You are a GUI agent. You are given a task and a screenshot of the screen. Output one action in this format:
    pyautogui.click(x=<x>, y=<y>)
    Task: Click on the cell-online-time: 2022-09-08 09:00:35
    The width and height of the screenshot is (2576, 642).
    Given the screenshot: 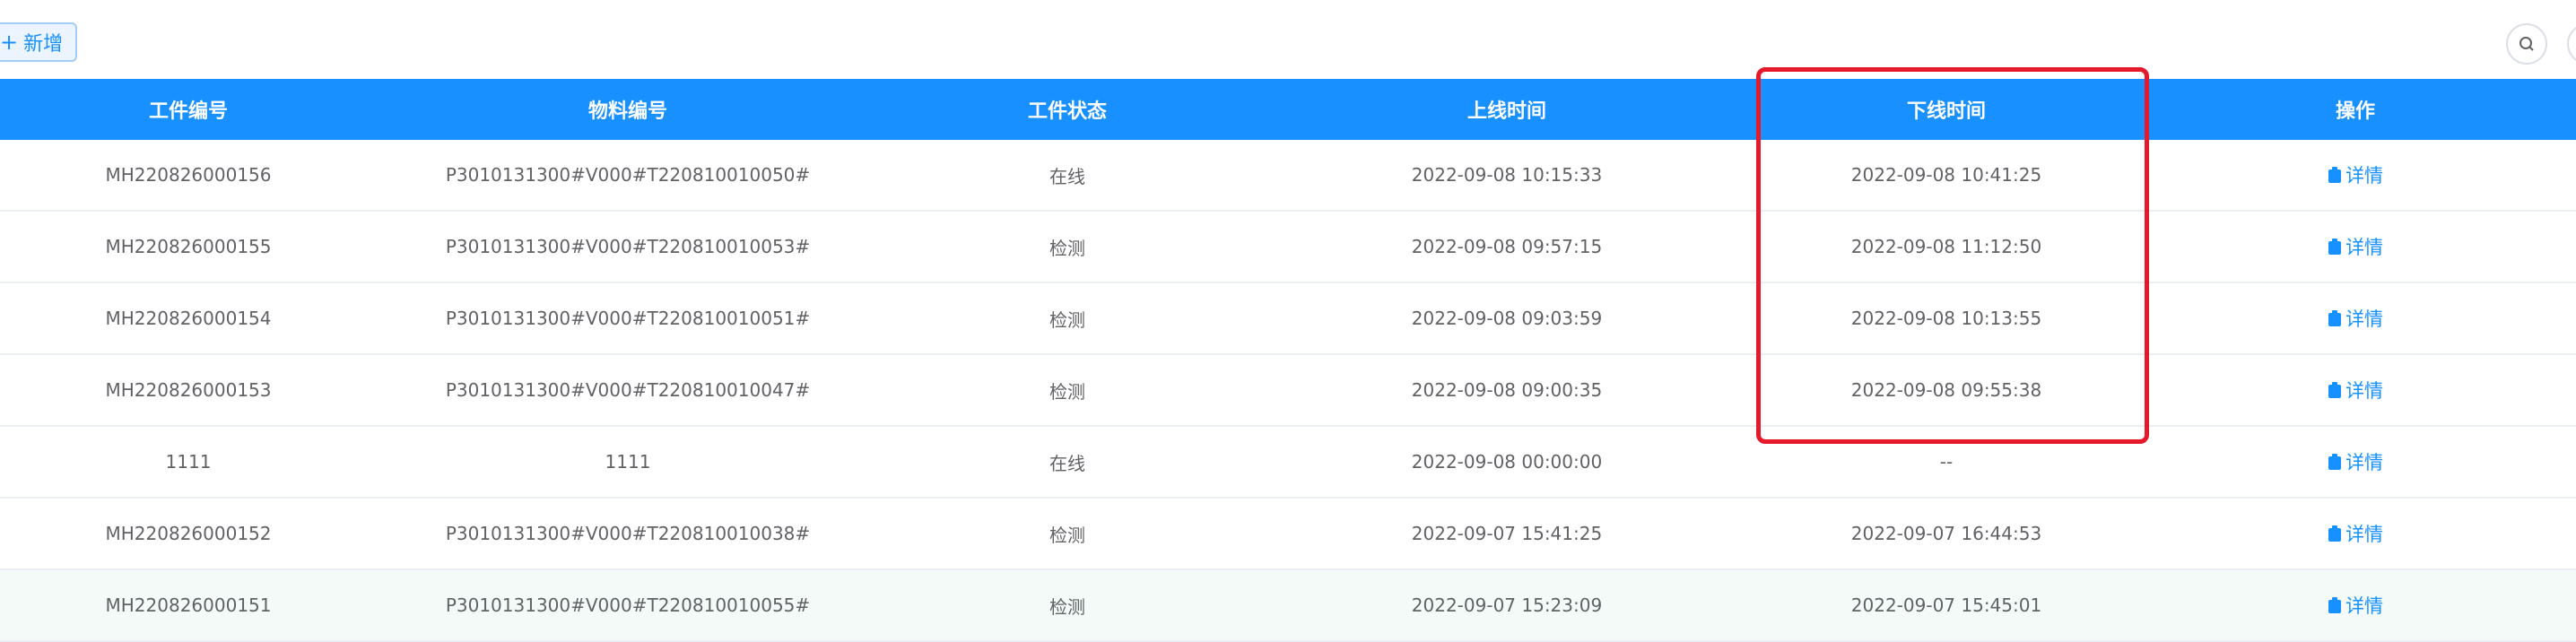 What is the action you would take?
    pyautogui.click(x=1507, y=390)
    